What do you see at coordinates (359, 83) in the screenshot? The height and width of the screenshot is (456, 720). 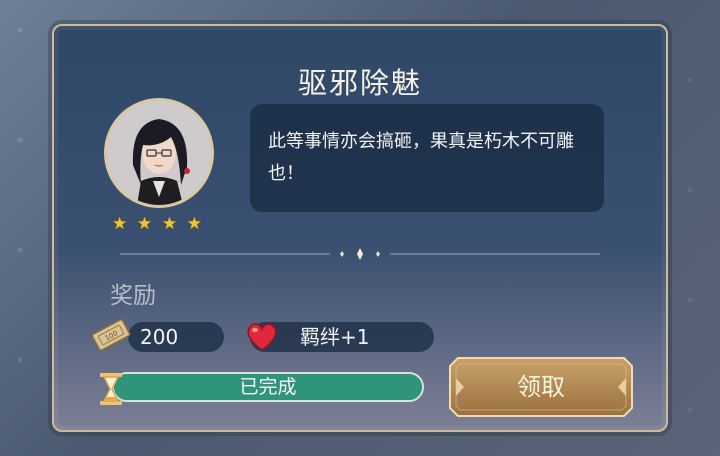 I see `quest-title: 驱邪除魅` at bounding box center [359, 83].